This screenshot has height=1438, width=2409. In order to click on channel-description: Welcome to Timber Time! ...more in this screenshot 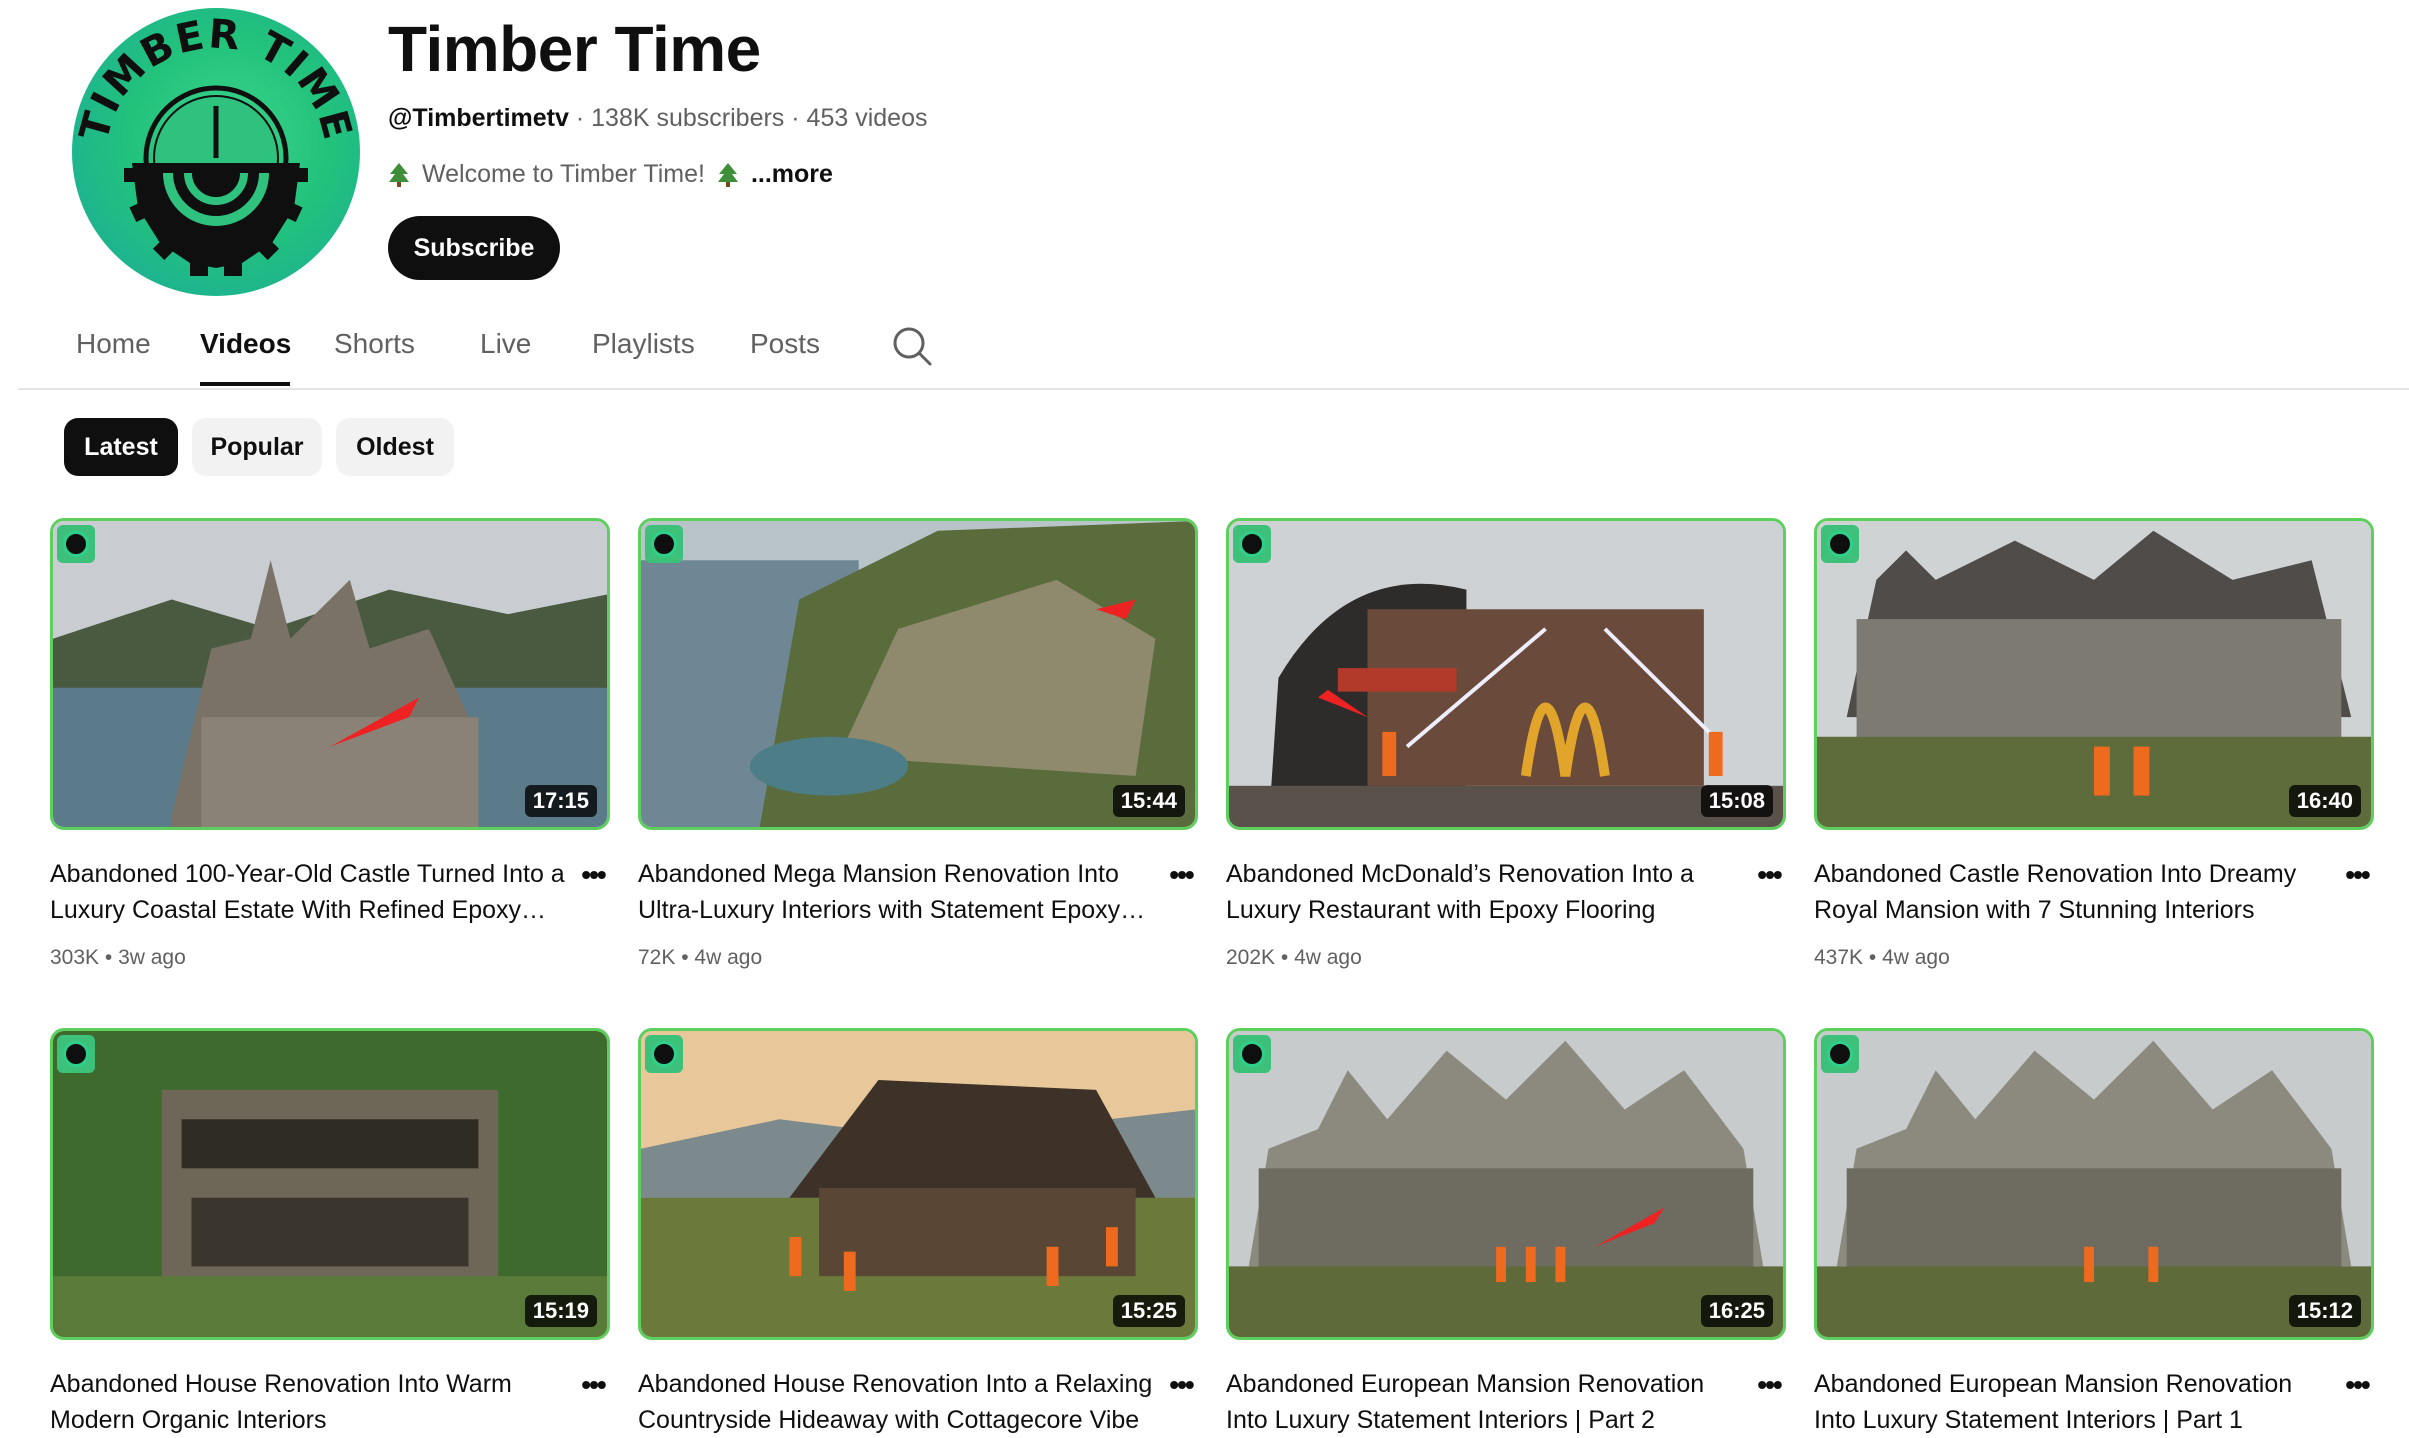, I will do `click(610, 174)`.